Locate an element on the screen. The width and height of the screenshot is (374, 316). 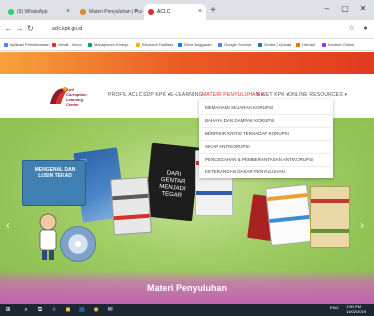
nav-e-learning: E-LEARNING is located at coordinates (186, 95).